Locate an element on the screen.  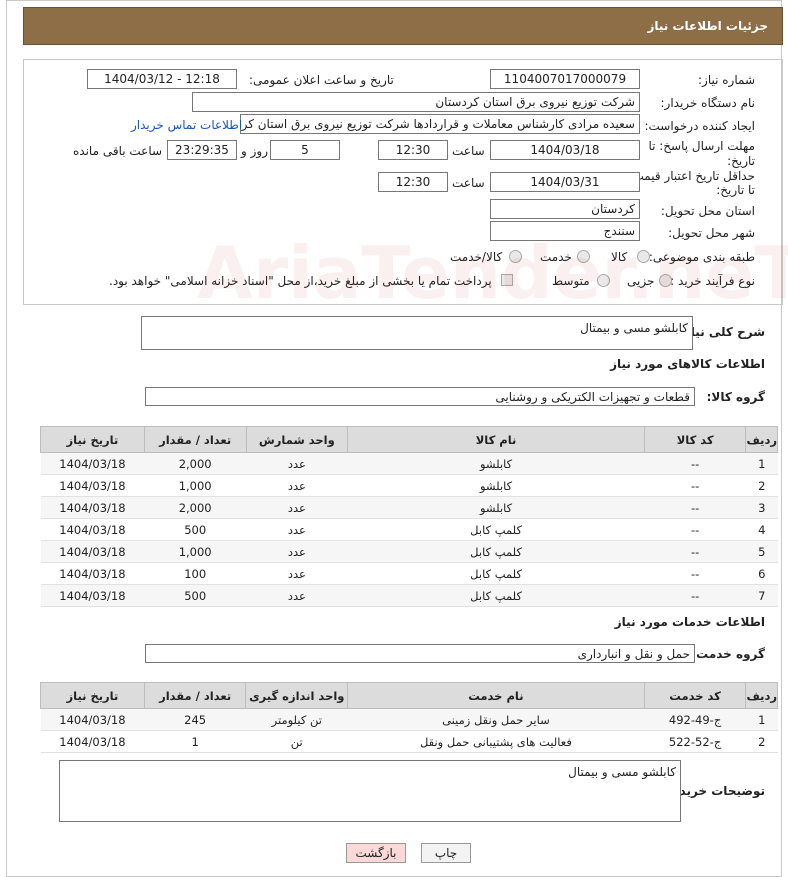
validity-time-field: 12:30 is located at coordinates (413, 182).